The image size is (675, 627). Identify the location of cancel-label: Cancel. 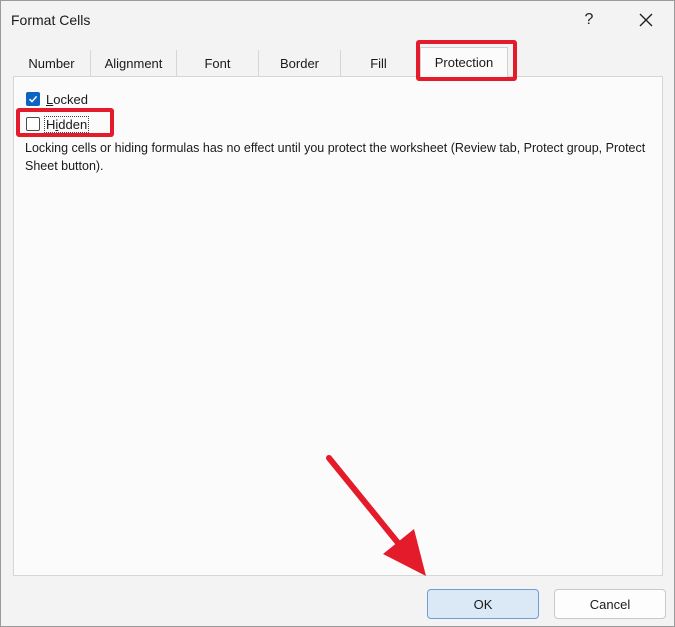
(610, 604).